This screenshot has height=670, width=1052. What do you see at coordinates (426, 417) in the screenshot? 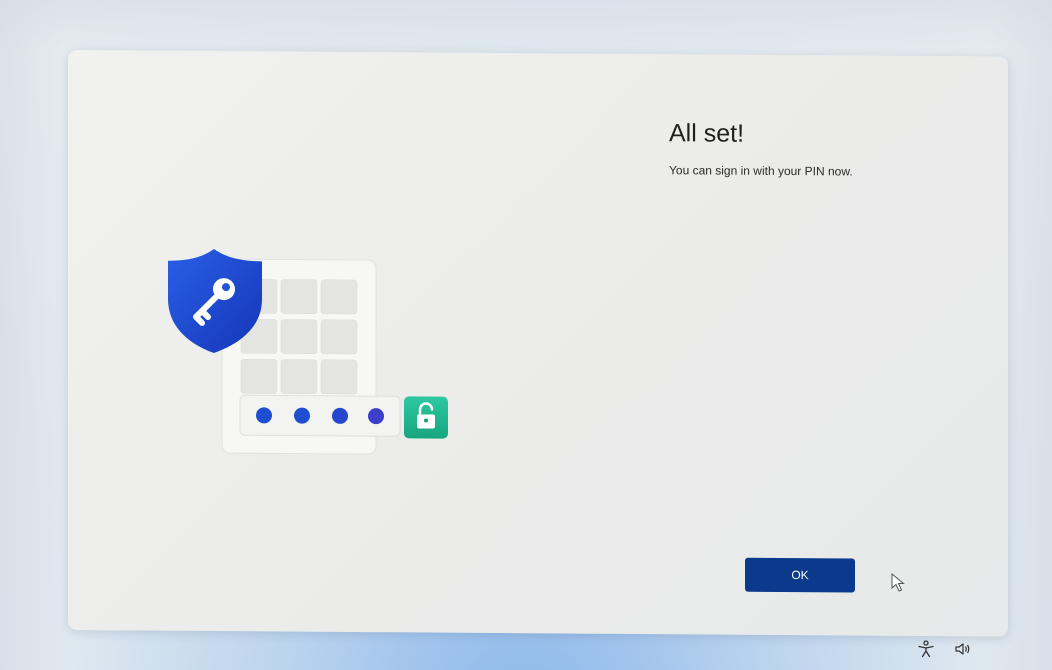
I see `unlock-icon` at bounding box center [426, 417].